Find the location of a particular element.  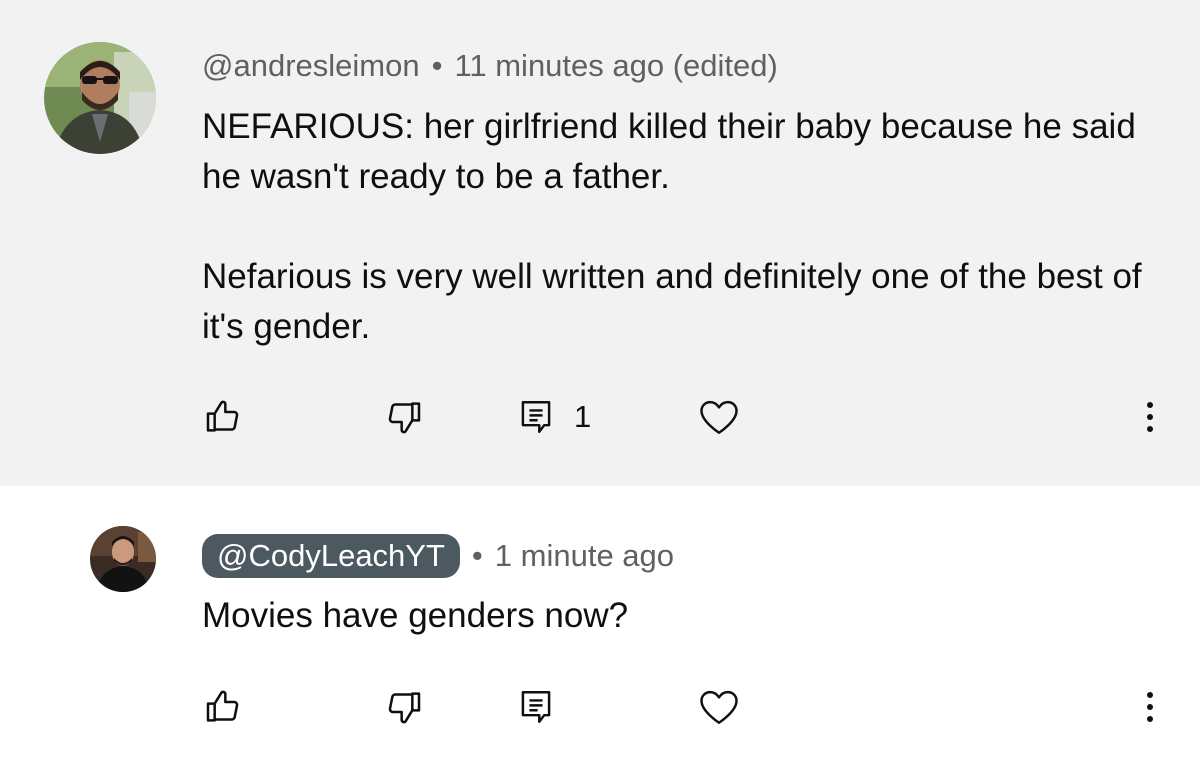

comment-timestamp: 1 minute ago is located at coordinates (584, 555).